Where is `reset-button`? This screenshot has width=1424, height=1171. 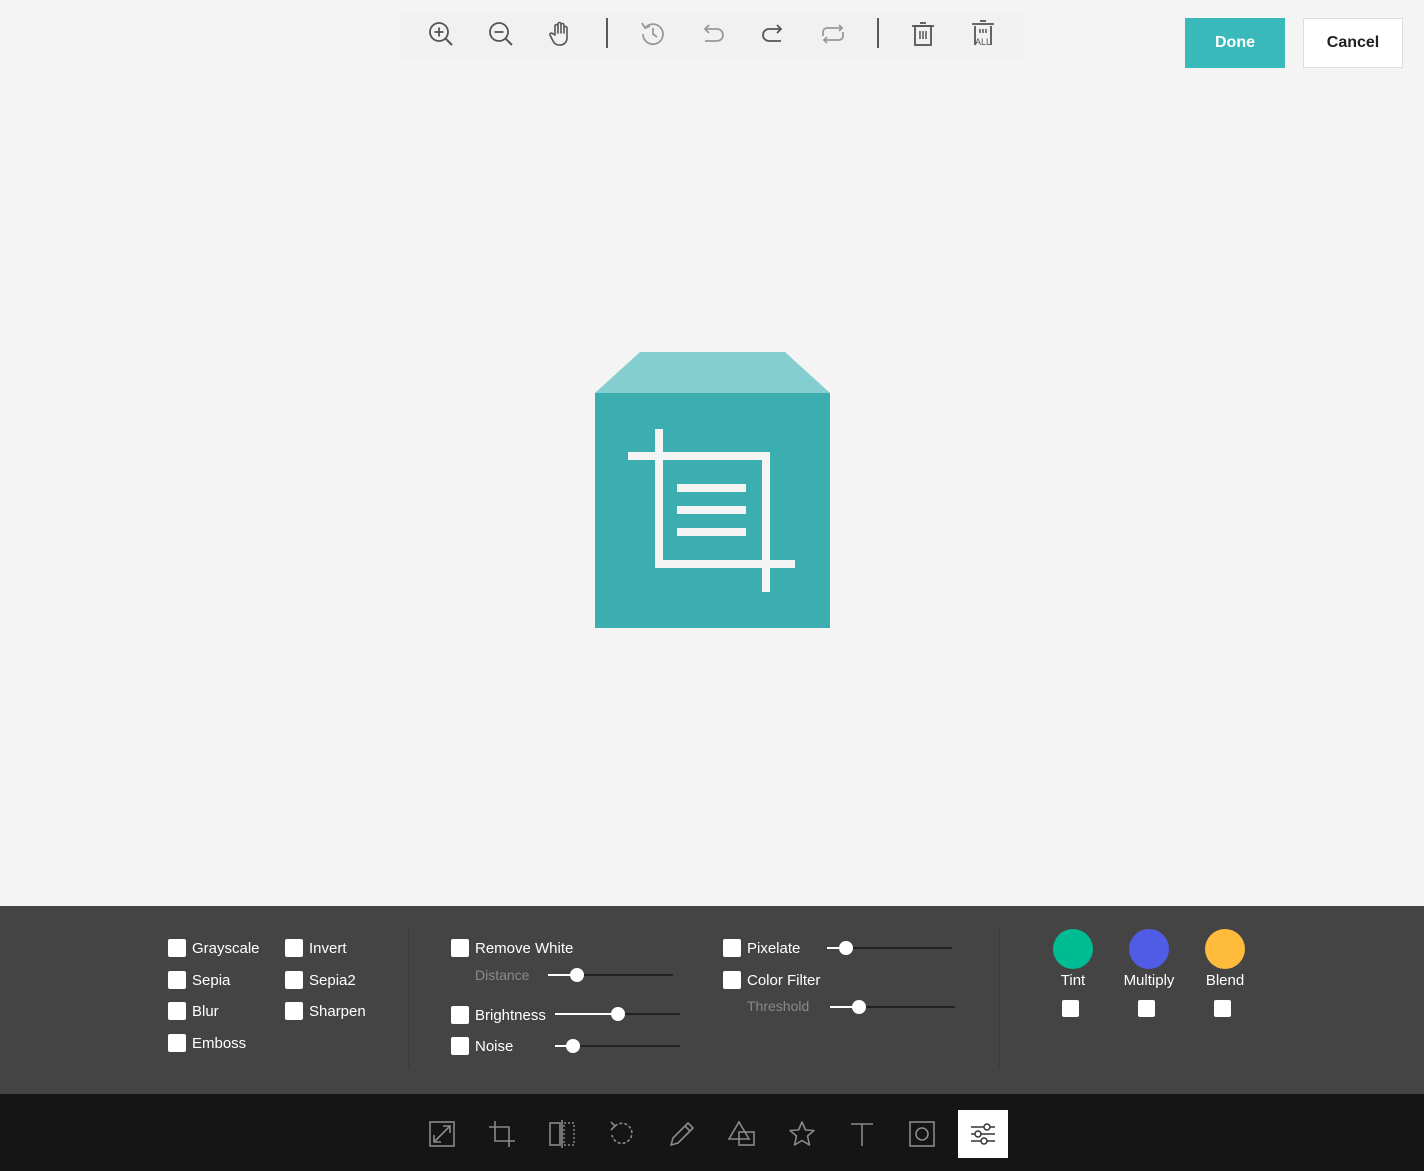 reset-button is located at coordinates (833, 34).